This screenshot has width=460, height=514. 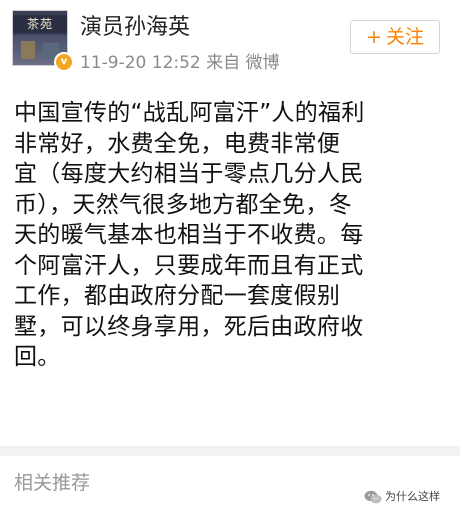 I want to click on username: 演员孙海英, so click(x=135, y=28).